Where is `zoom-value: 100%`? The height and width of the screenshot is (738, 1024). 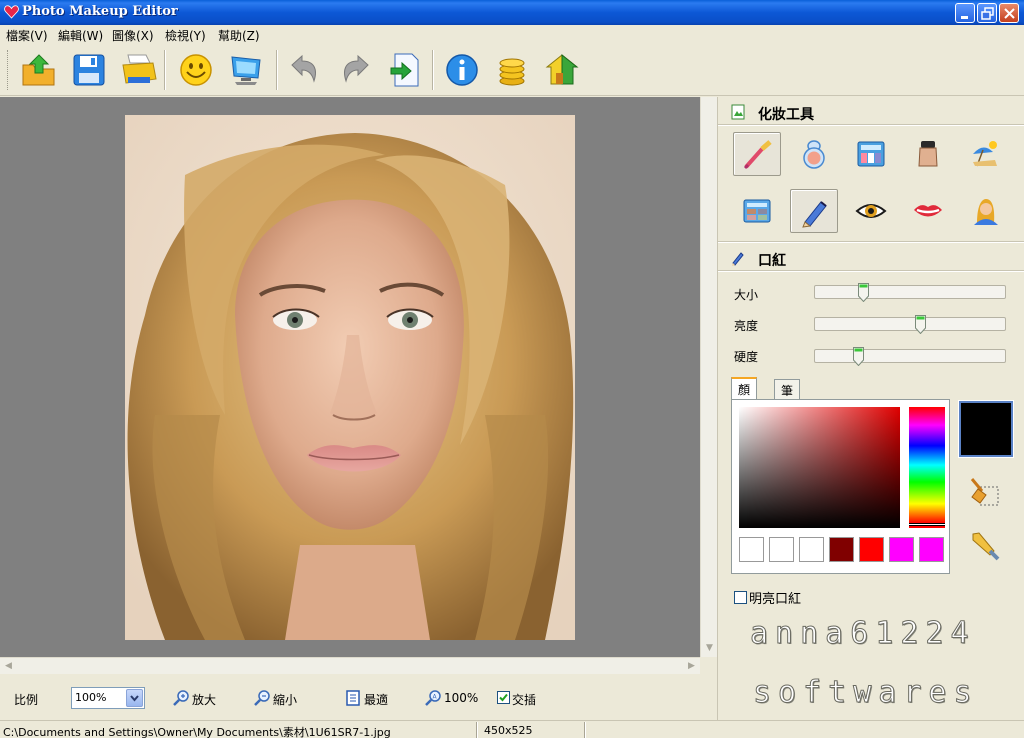
zoom-value: 100% is located at coordinates (91, 697).